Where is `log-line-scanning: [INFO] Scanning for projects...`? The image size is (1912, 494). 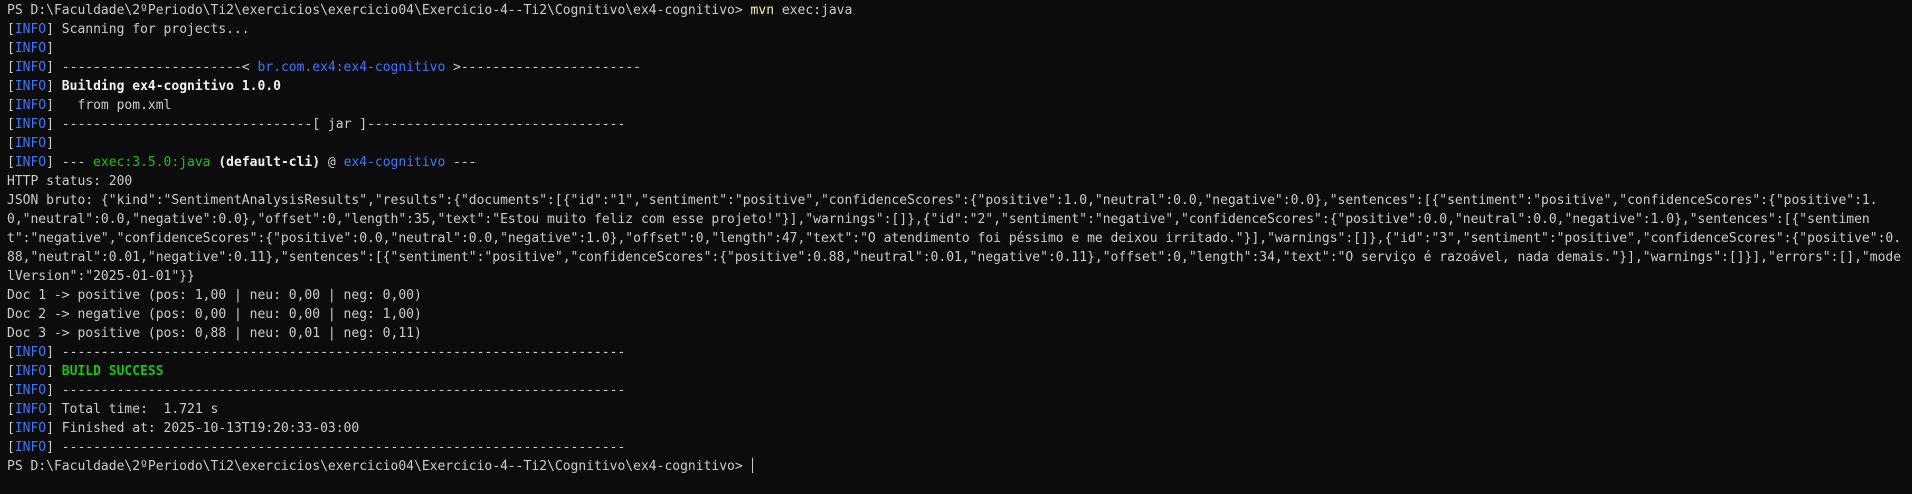
log-line-scanning: [INFO] Scanning for projects... is located at coordinates (128, 29).